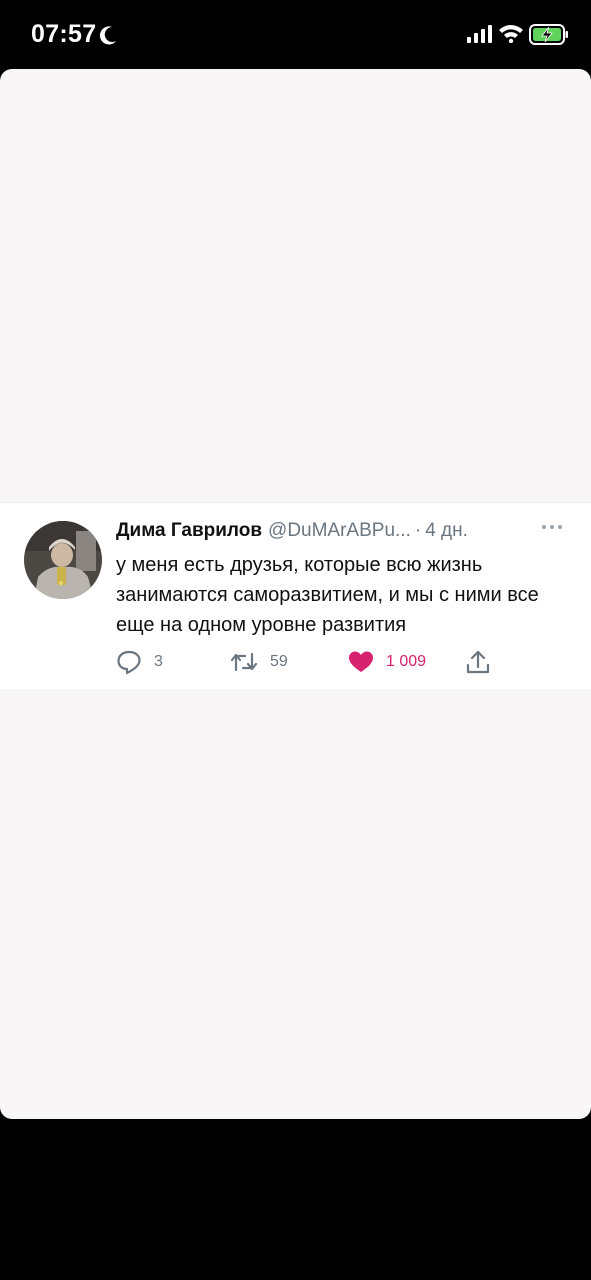 The image size is (591, 1280). I want to click on retweet-count: 59, so click(279, 661).